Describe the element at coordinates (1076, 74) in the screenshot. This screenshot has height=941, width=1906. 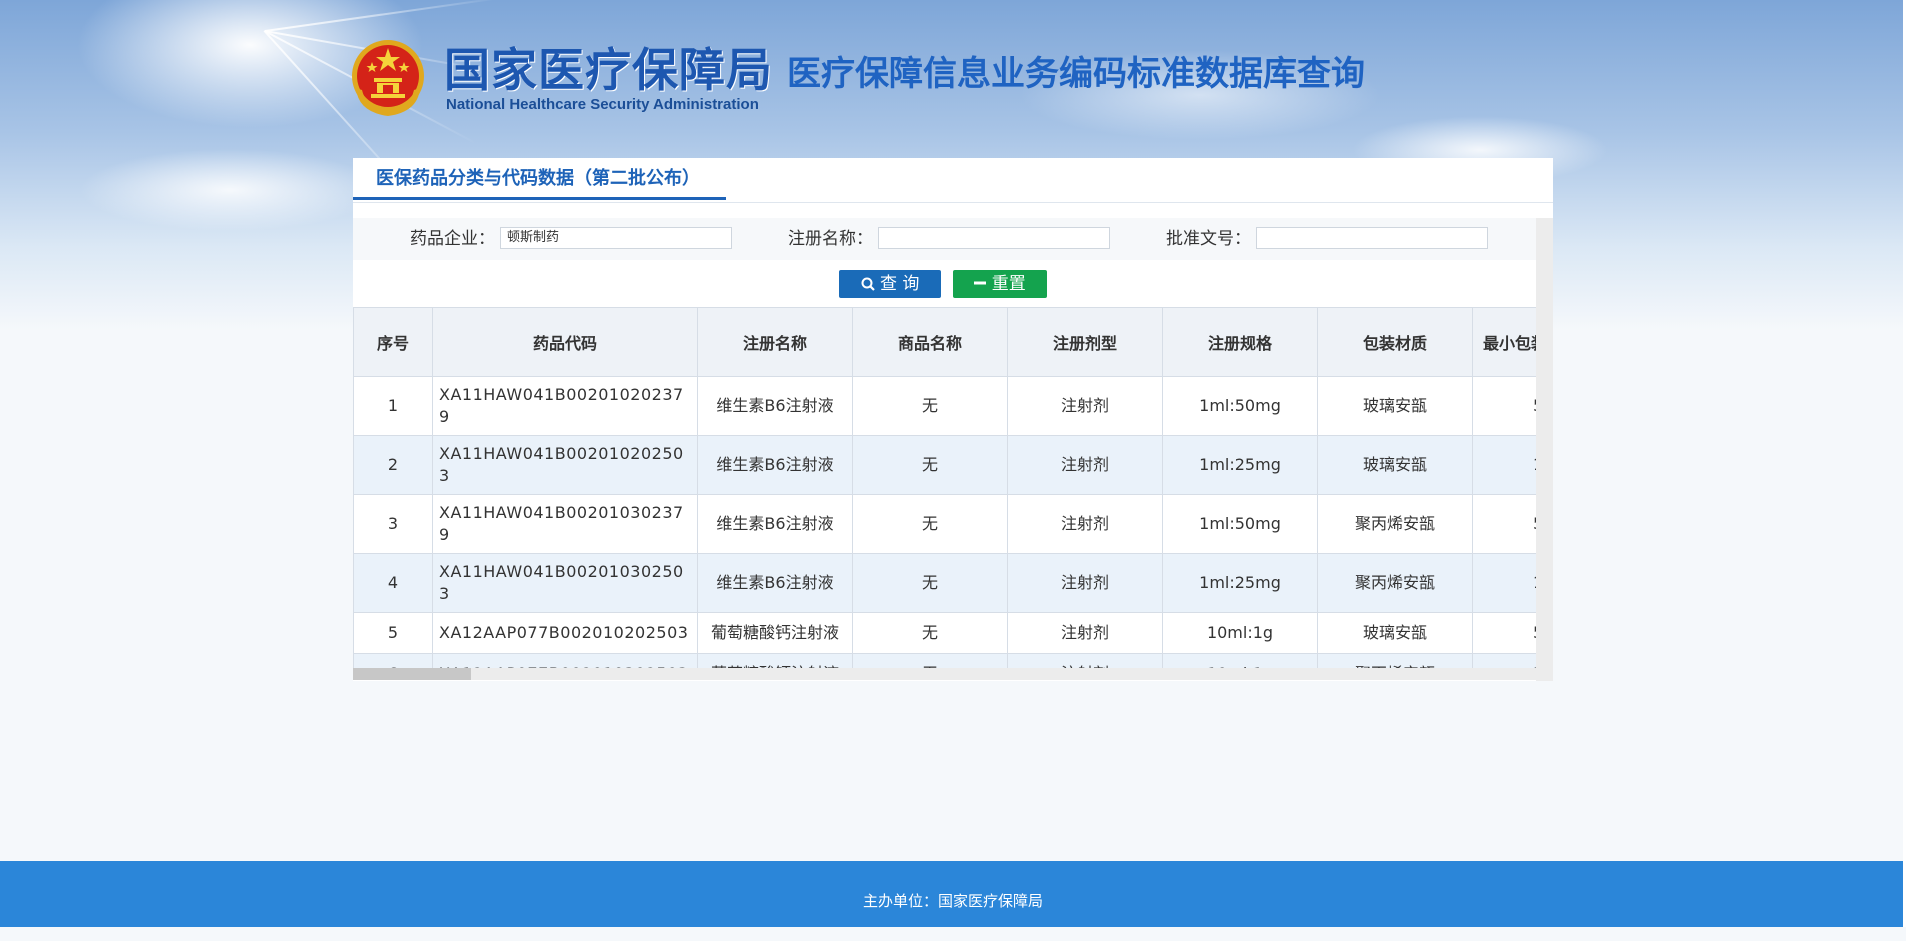
I see `site-subtitle: 医疗保障信息业务编码标准数据库查询` at that location.